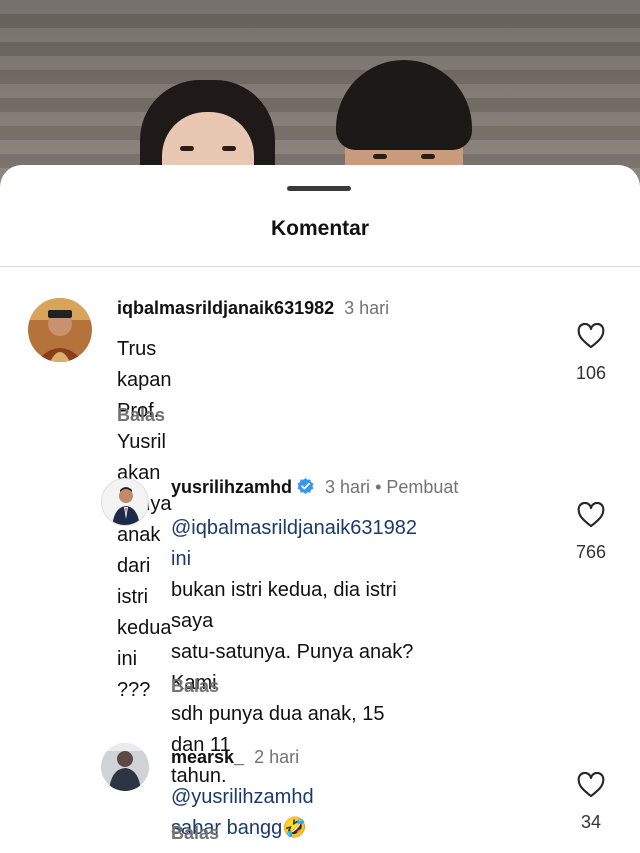 Image resolution: width=640 pixels, height=853 pixels. I want to click on comment-username: iqbalmasrildjanaik631982, so click(225, 308).